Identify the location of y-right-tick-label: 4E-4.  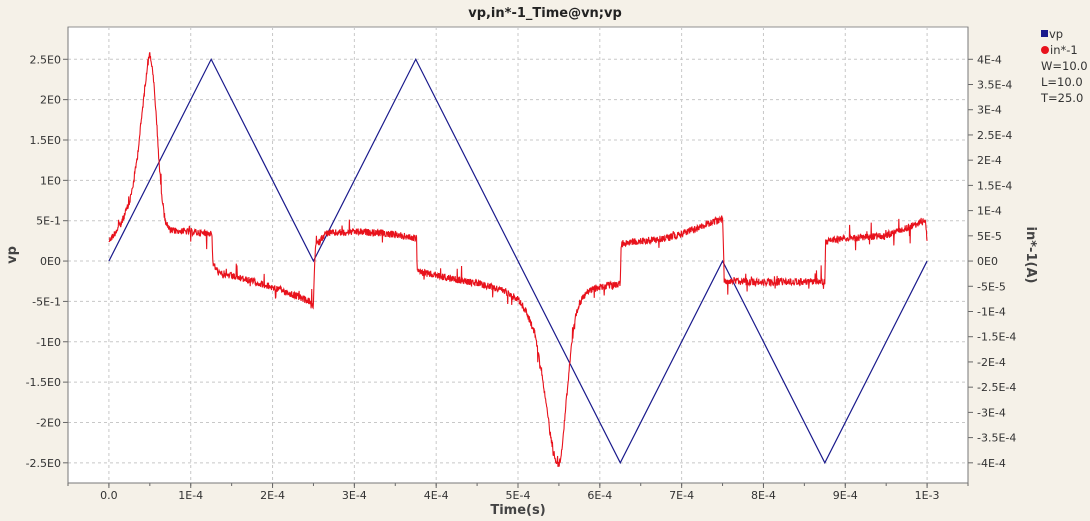
(989, 59).